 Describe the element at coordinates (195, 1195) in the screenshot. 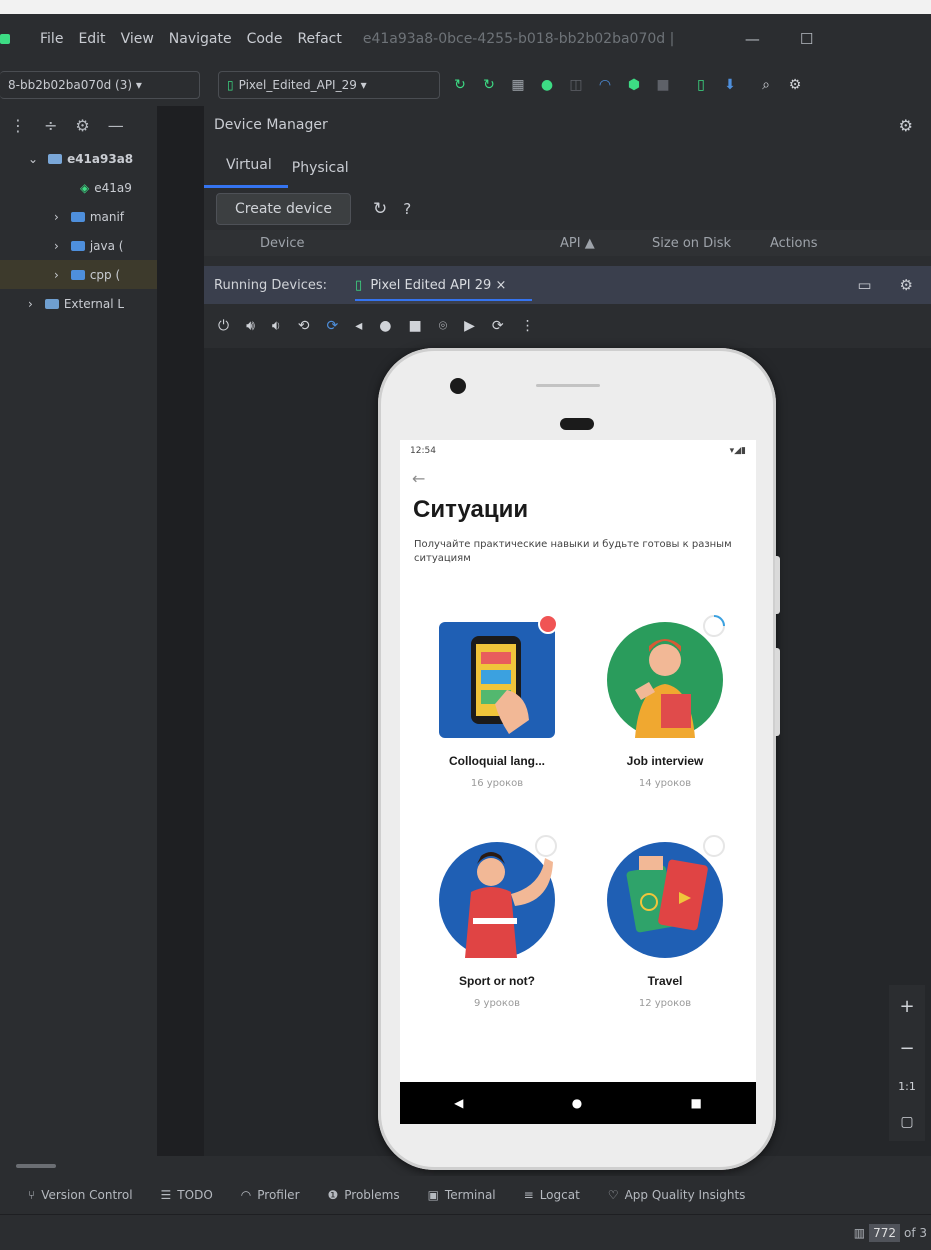

I see `tool-label: TODO` at that location.